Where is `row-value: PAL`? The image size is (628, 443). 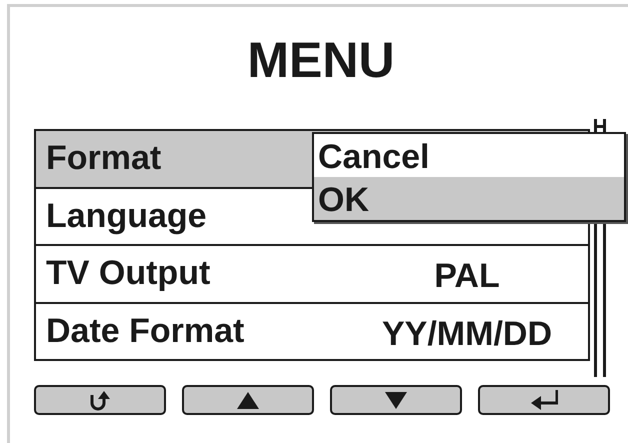 row-value: PAL is located at coordinates (467, 276).